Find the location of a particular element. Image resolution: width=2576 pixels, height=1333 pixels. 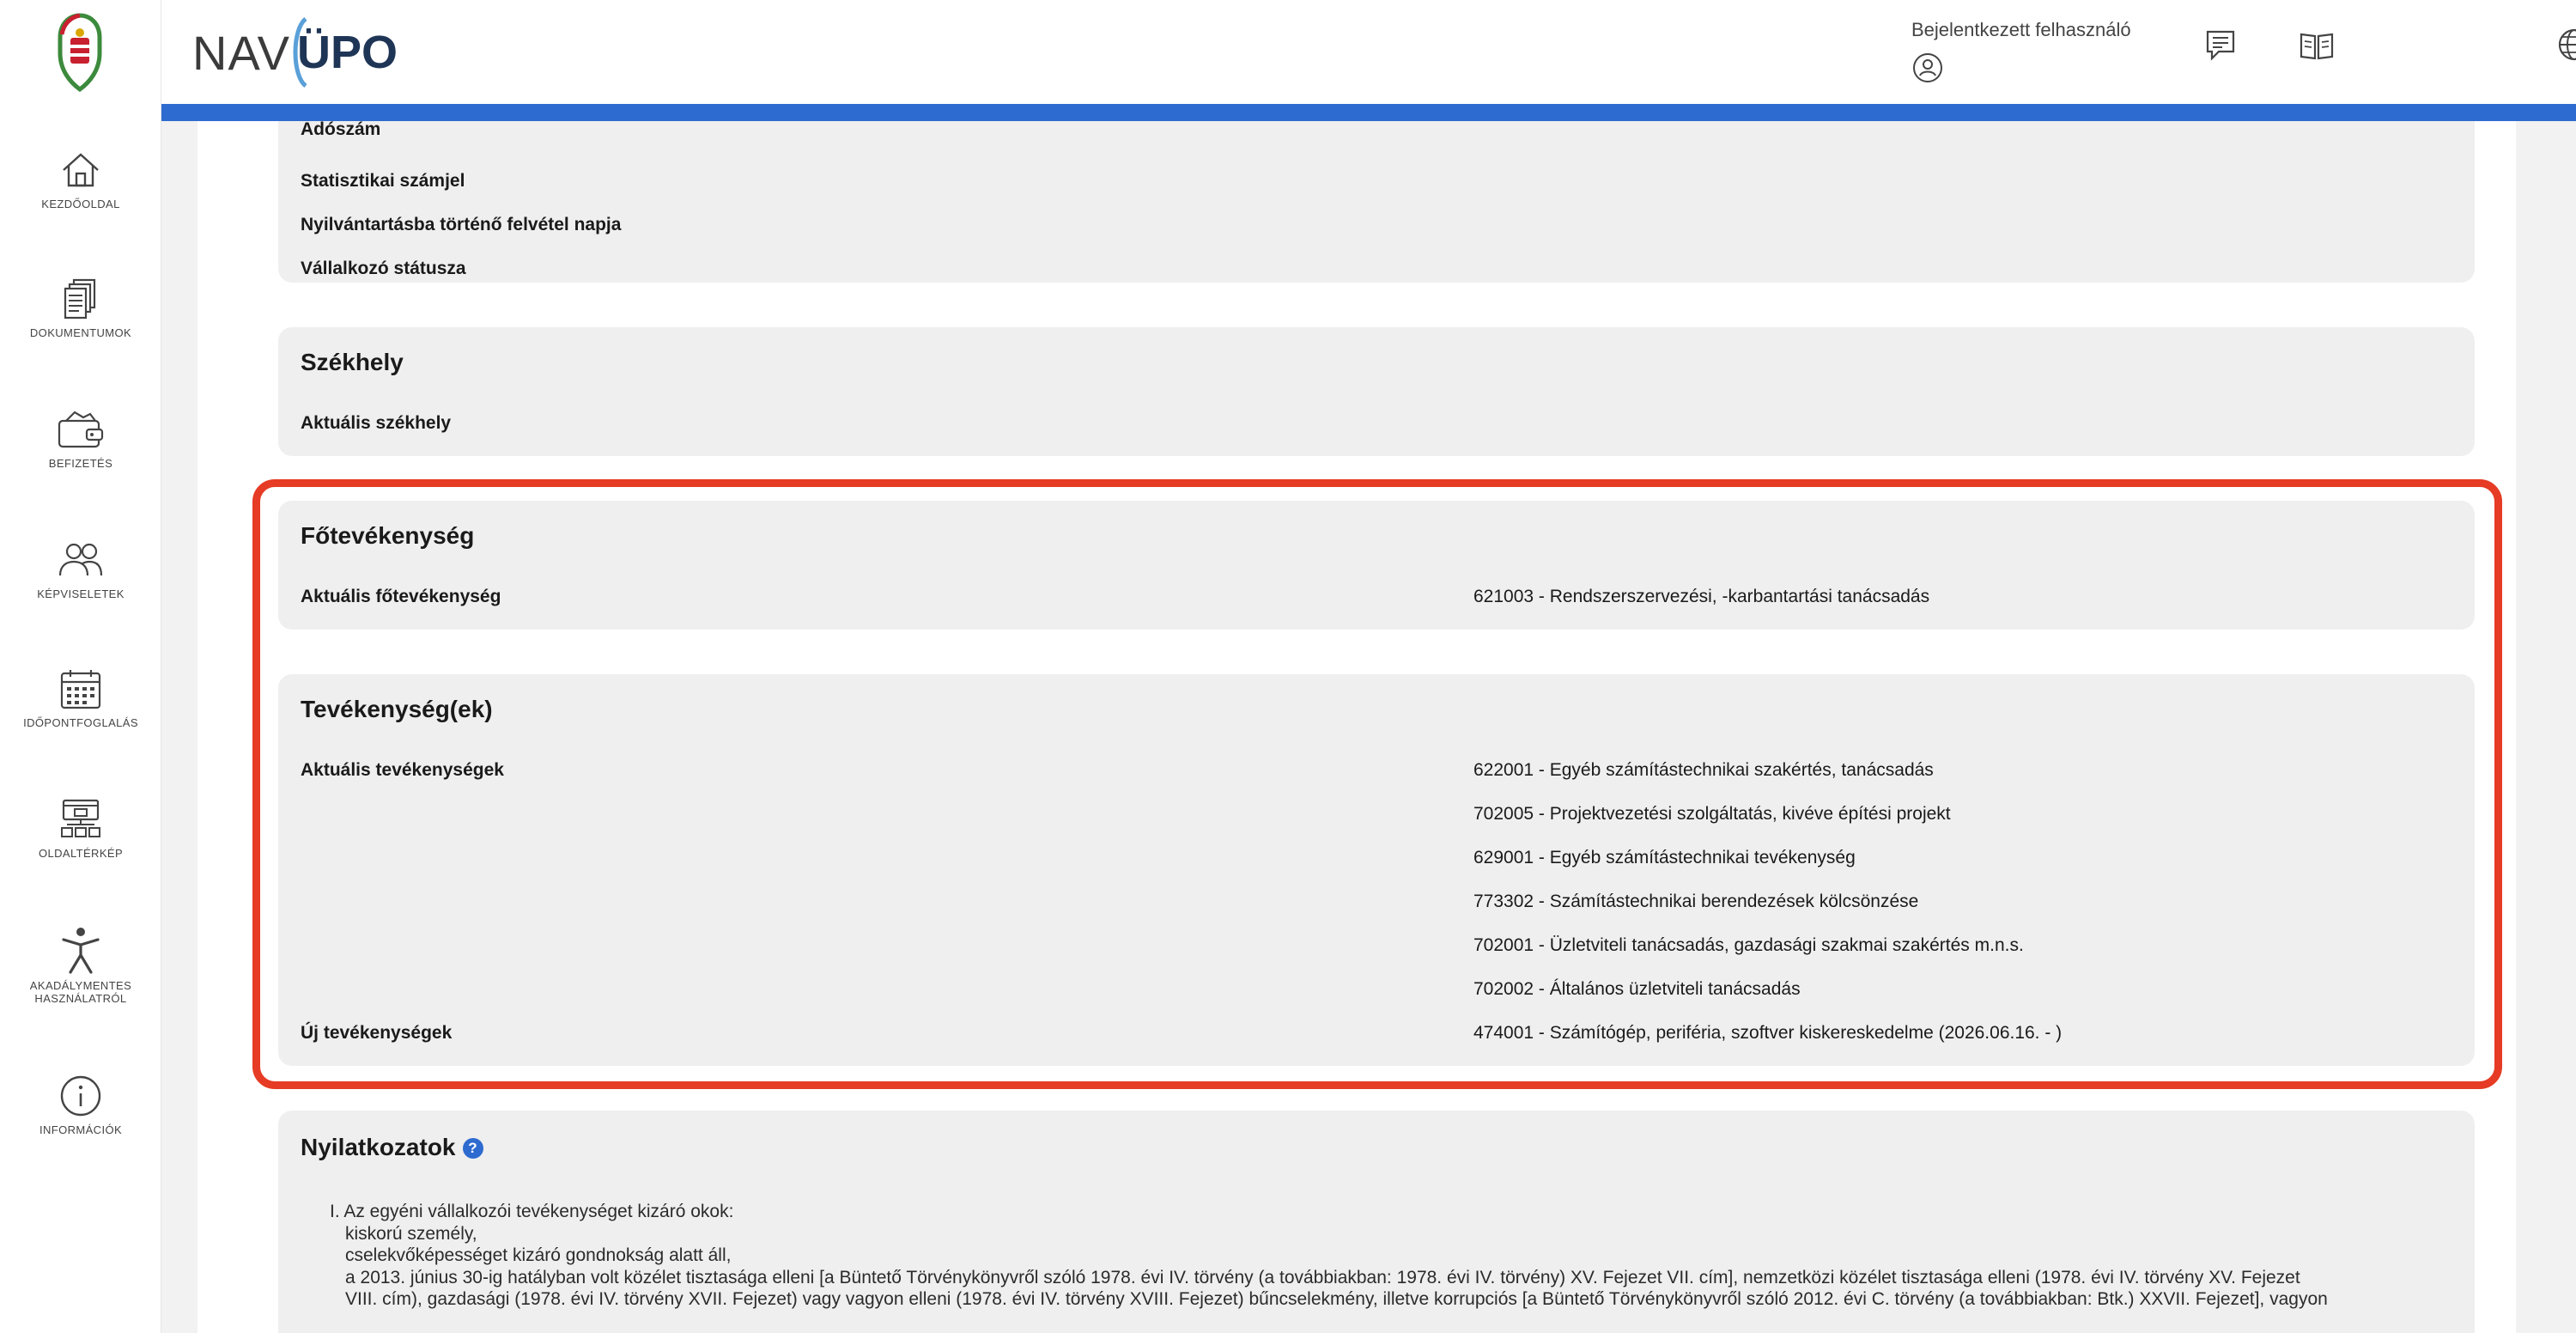

sidebar-item-label: KEZDŐOLDAL is located at coordinates (80, 204).